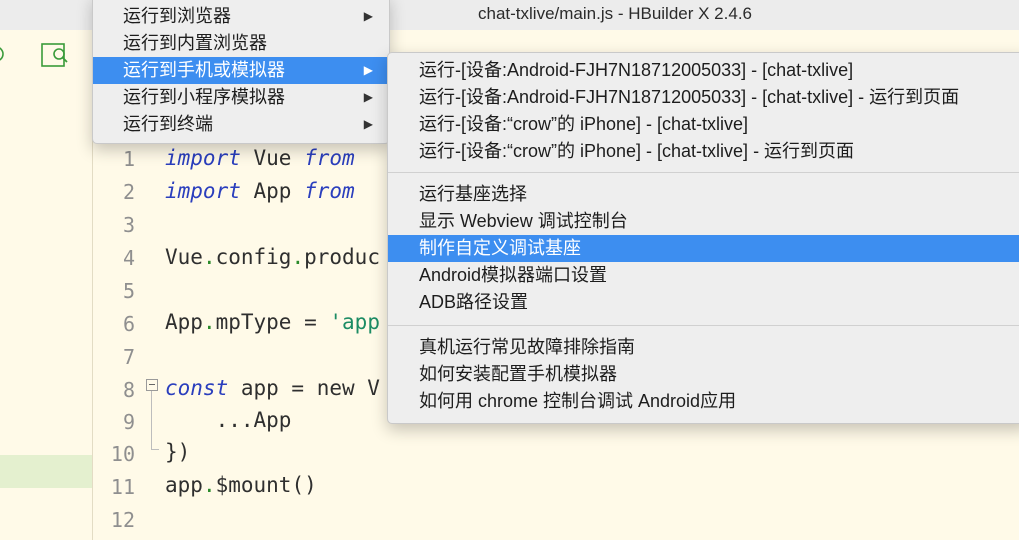 This screenshot has width=1019, height=540. What do you see at coordinates (155, 449) in the screenshot?
I see `fold-guide-end` at bounding box center [155, 449].